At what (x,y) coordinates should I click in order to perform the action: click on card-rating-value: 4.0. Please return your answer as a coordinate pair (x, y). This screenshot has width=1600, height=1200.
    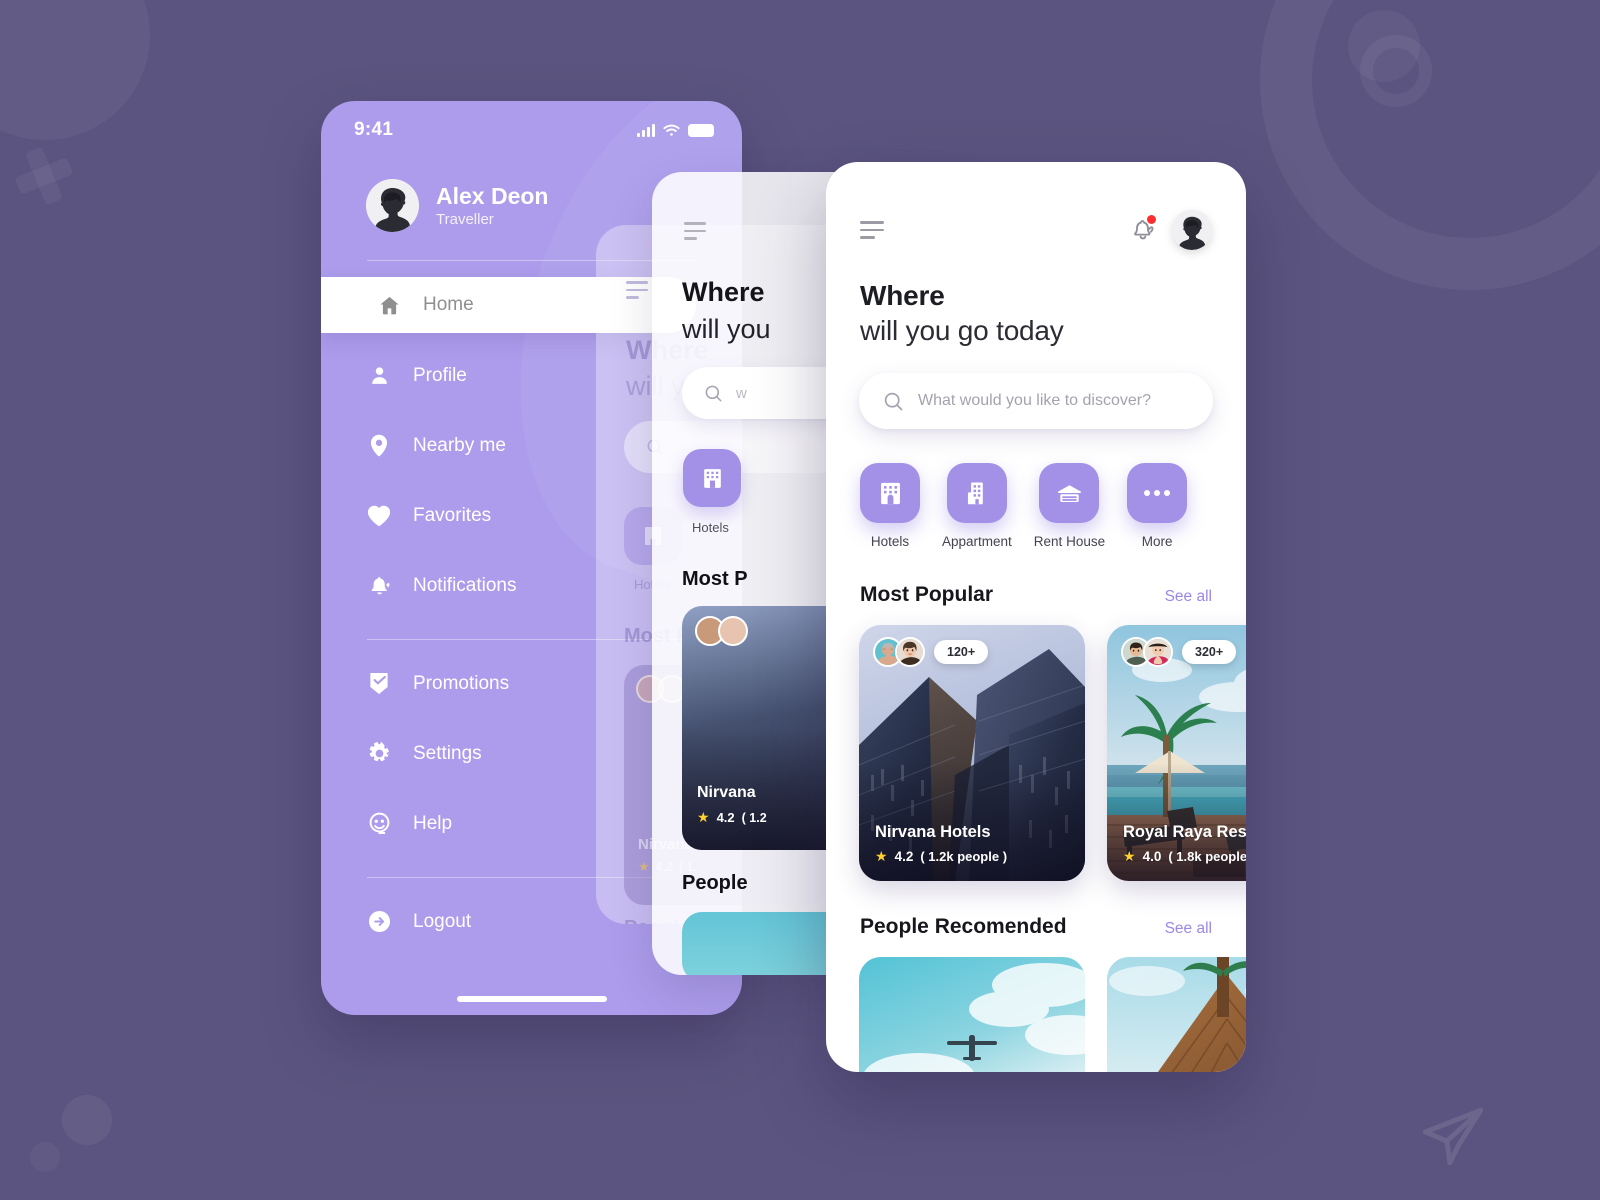
    Looking at the image, I should click on (1152, 856).